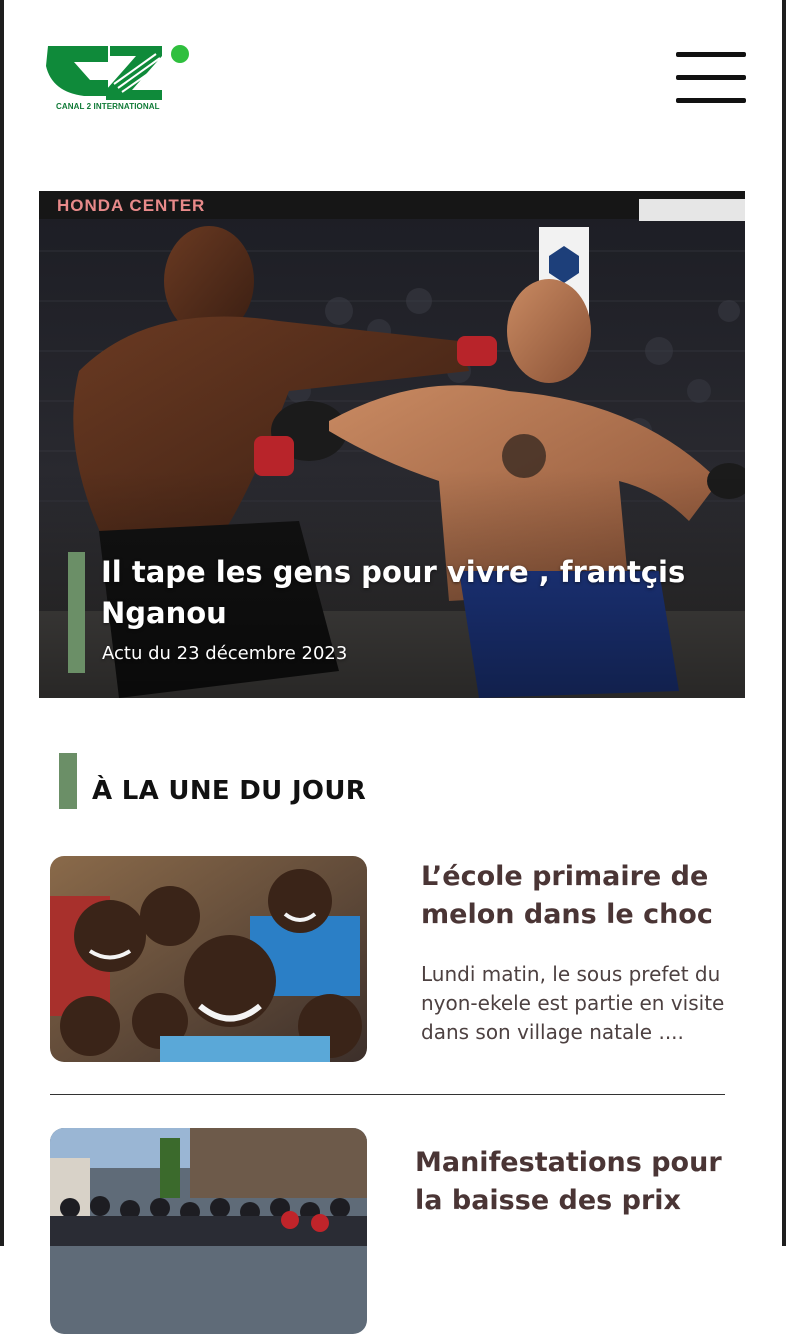  What do you see at coordinates (390, 1231) in the screenshot?
I see `article-card: Manifestations pour la baisse des prix` at bounding box center [390, 1231].